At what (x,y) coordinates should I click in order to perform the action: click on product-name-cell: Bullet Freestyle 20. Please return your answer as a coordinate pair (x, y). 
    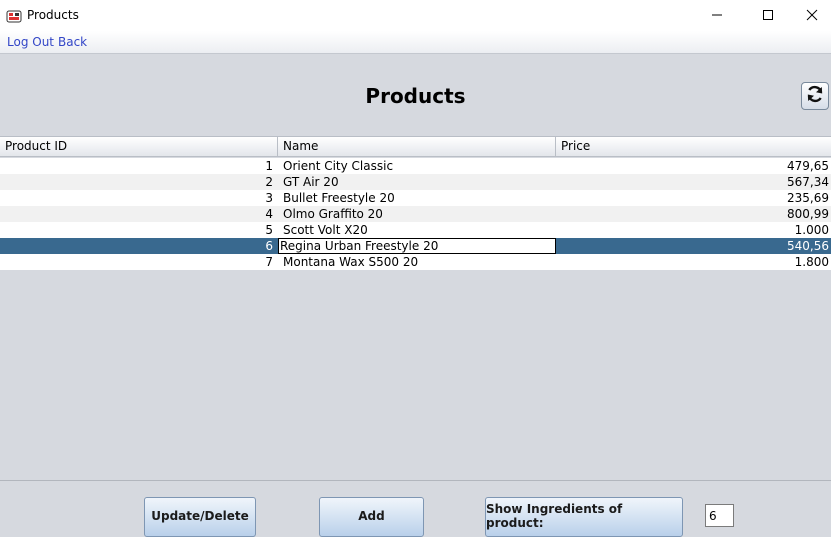
    Looking at the image, I should click on (417, 198).